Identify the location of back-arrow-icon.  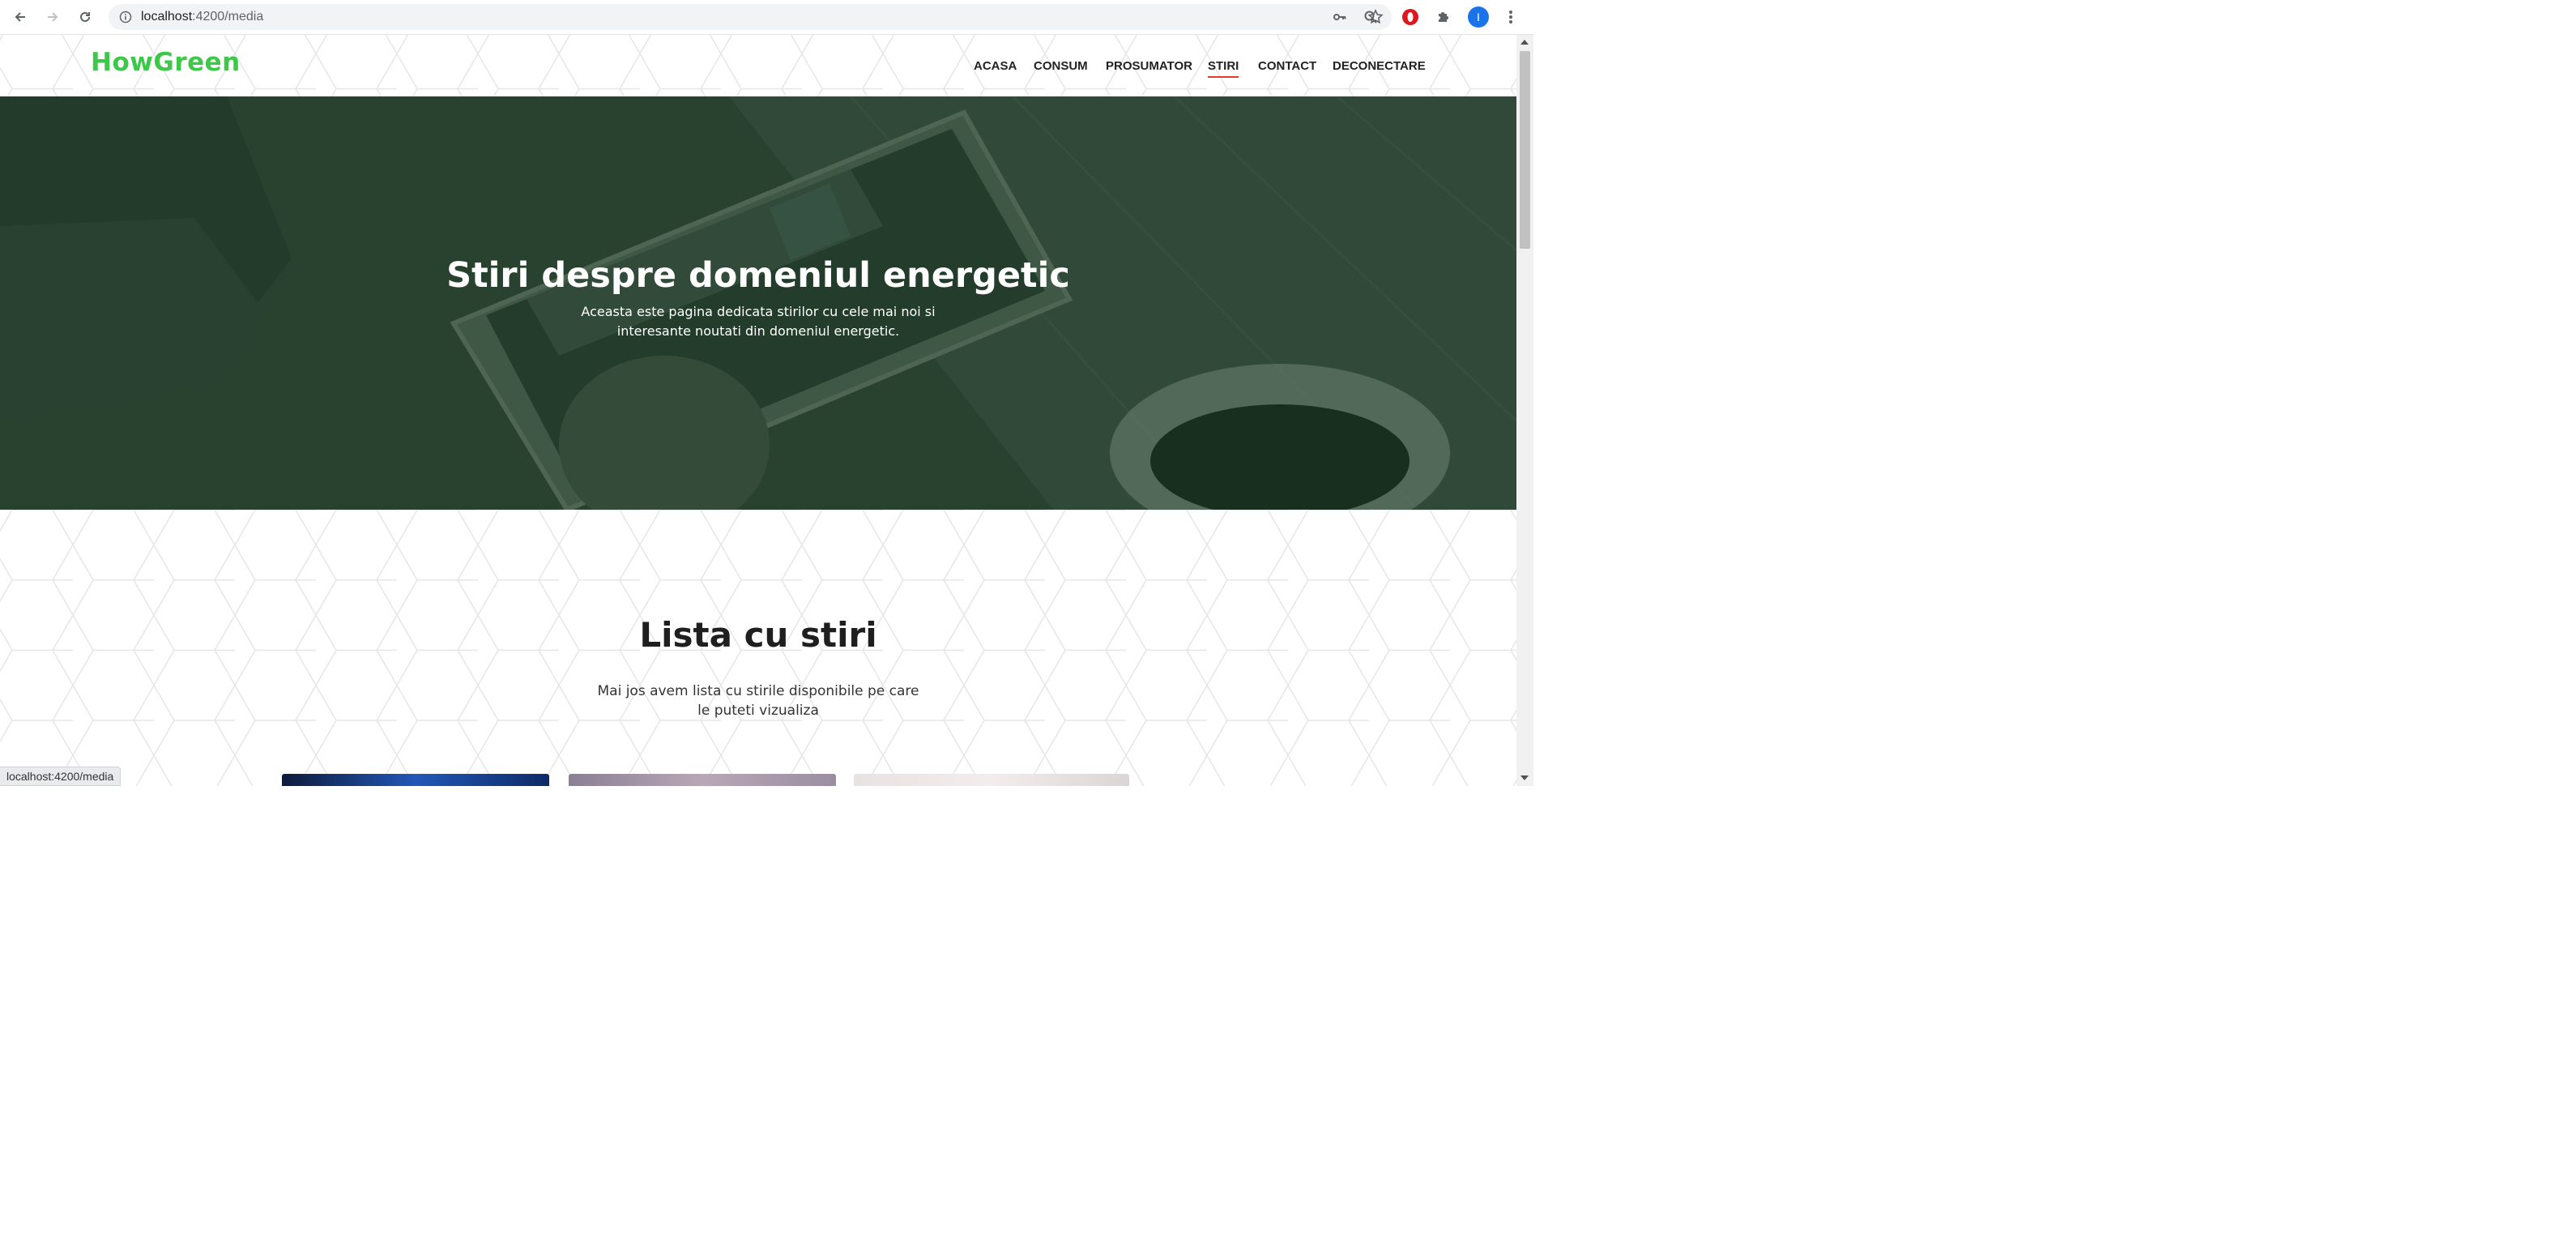
(20, 17).